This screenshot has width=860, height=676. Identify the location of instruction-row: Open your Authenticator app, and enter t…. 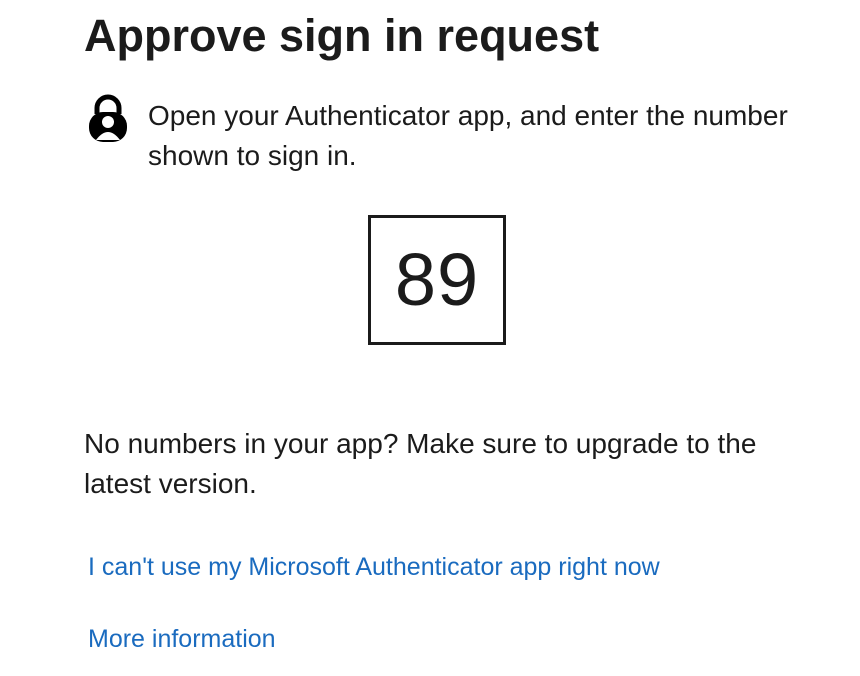
(437, 134).